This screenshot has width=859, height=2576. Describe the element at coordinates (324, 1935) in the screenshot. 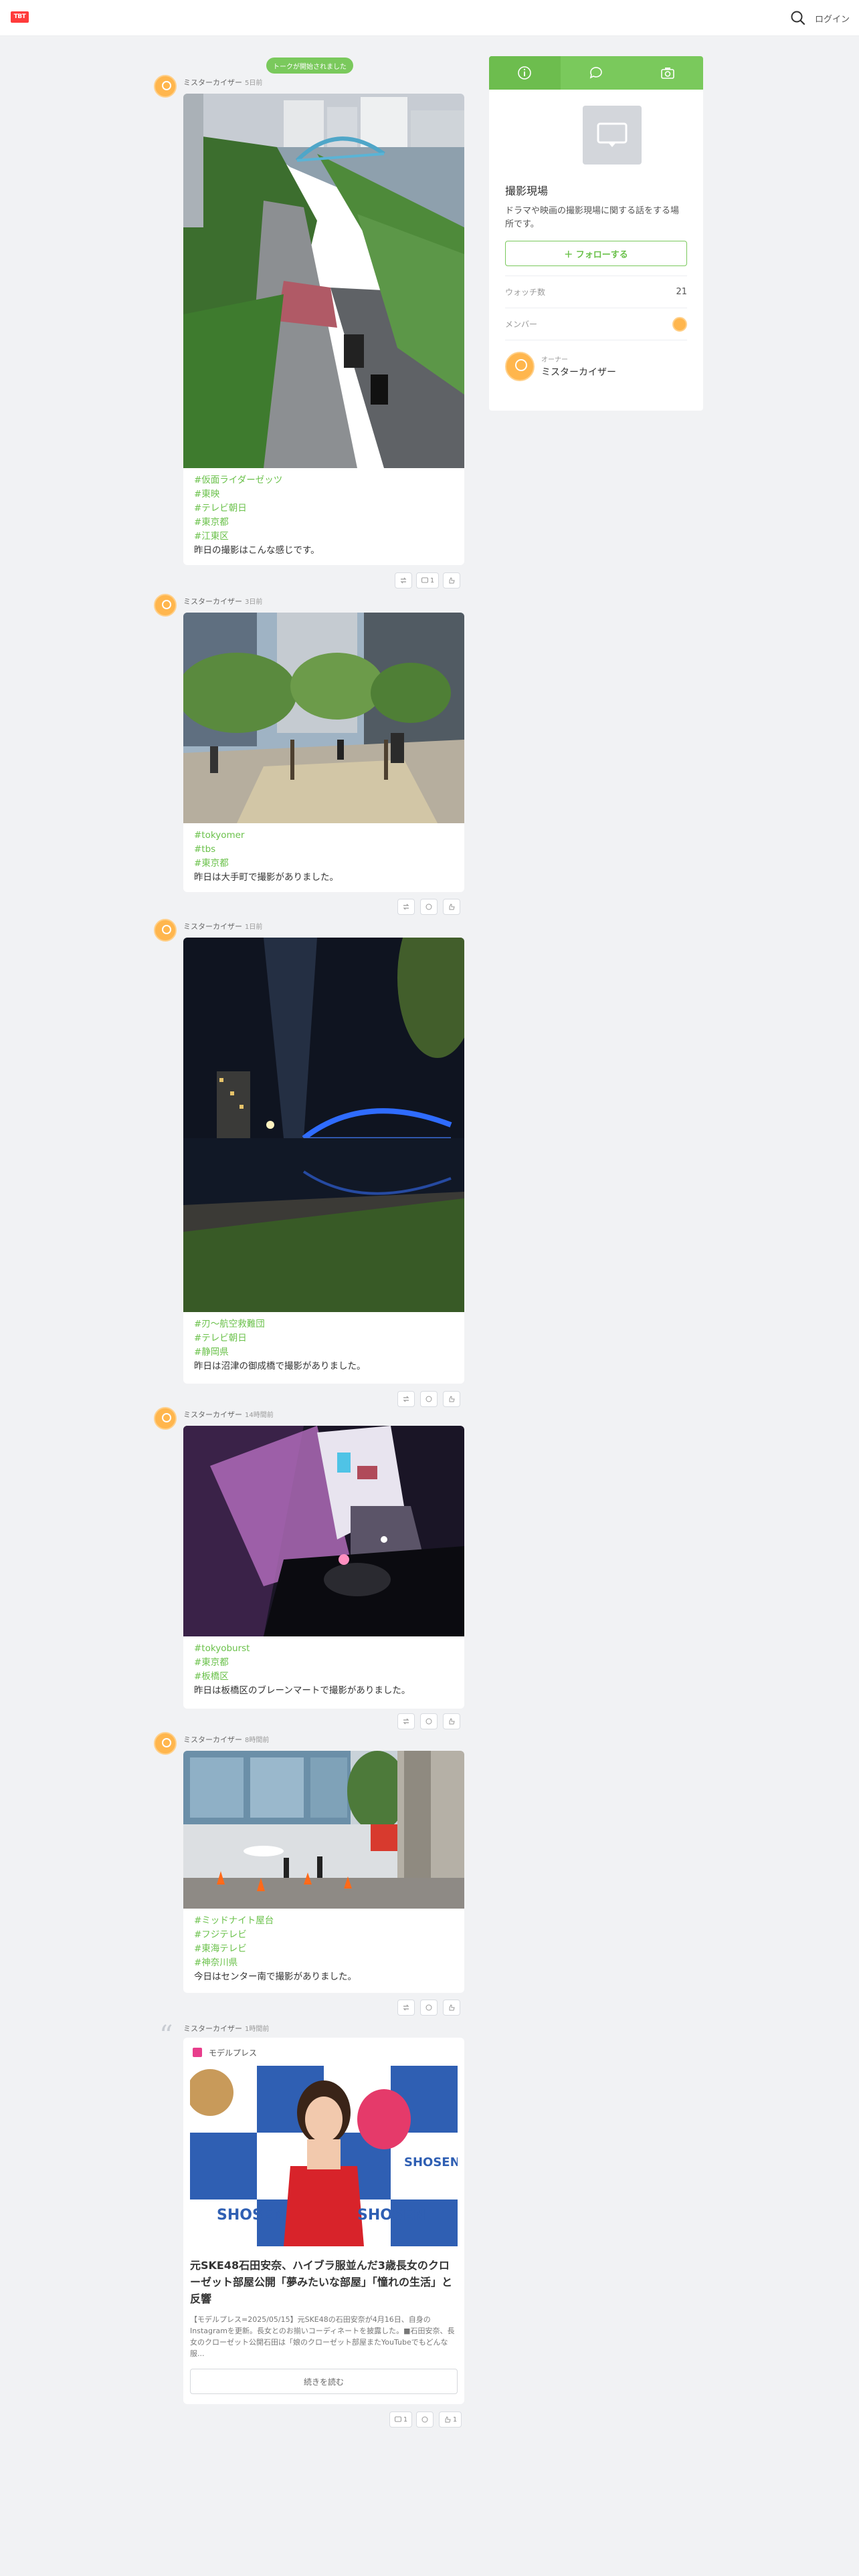

I see `hashtag: #フジテレビ` at that location.